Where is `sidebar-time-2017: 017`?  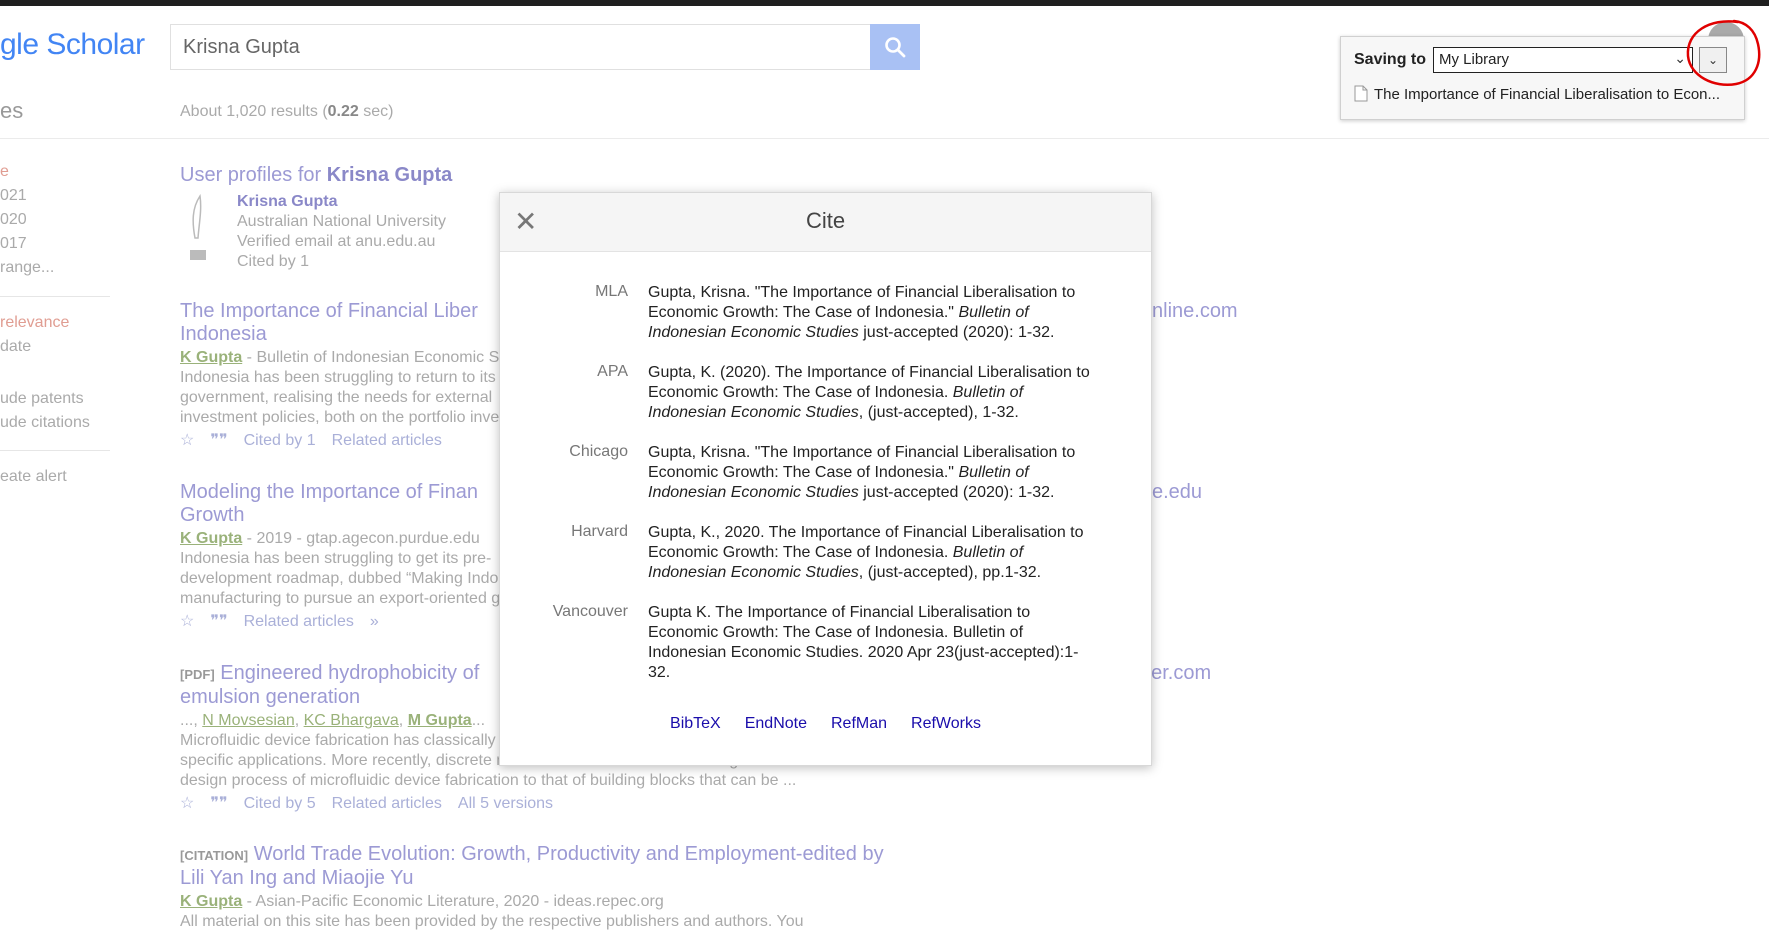 sidebar-time-2017: 017 is located at coordinates (13, 244).